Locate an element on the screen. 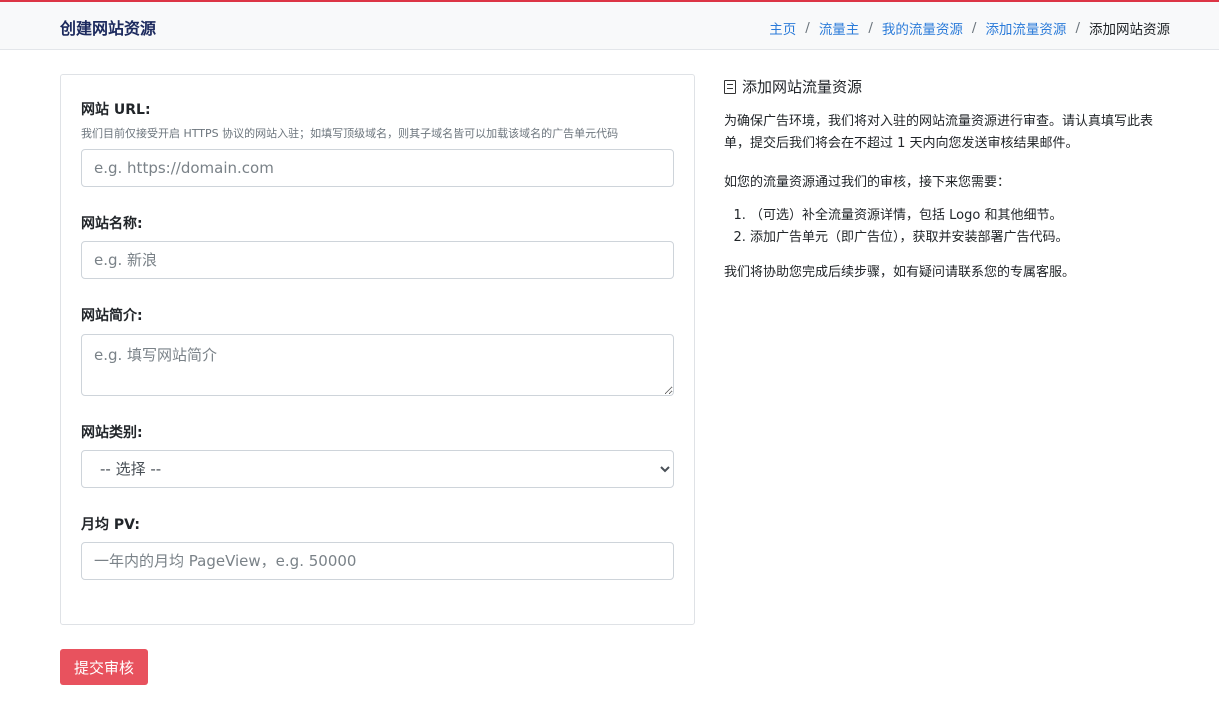 This screenshot has width=1219, height=718. list-item: （可选）补全流量资源详情，包括 Logo 和其他细节。 is located at coordinates (960, 216).